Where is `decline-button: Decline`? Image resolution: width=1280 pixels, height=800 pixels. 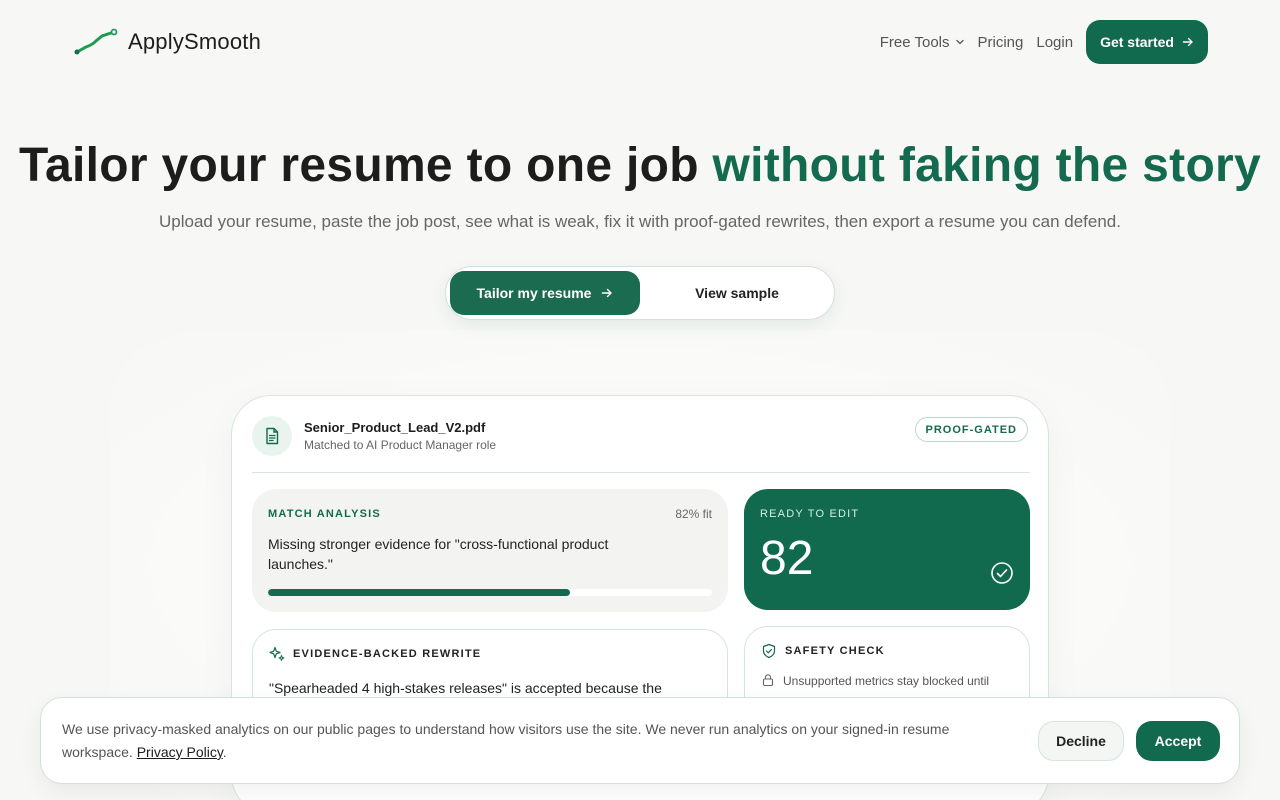 decline-button: Decline is located at coordinates (1081, 741).